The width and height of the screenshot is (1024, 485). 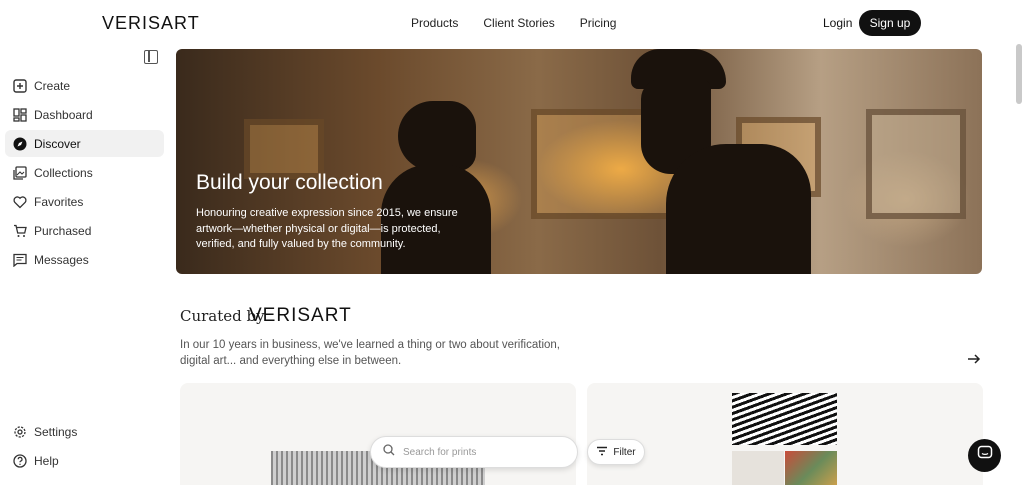 I want to click on sidebar-item-label: Messages, so click(x=61, y=259).